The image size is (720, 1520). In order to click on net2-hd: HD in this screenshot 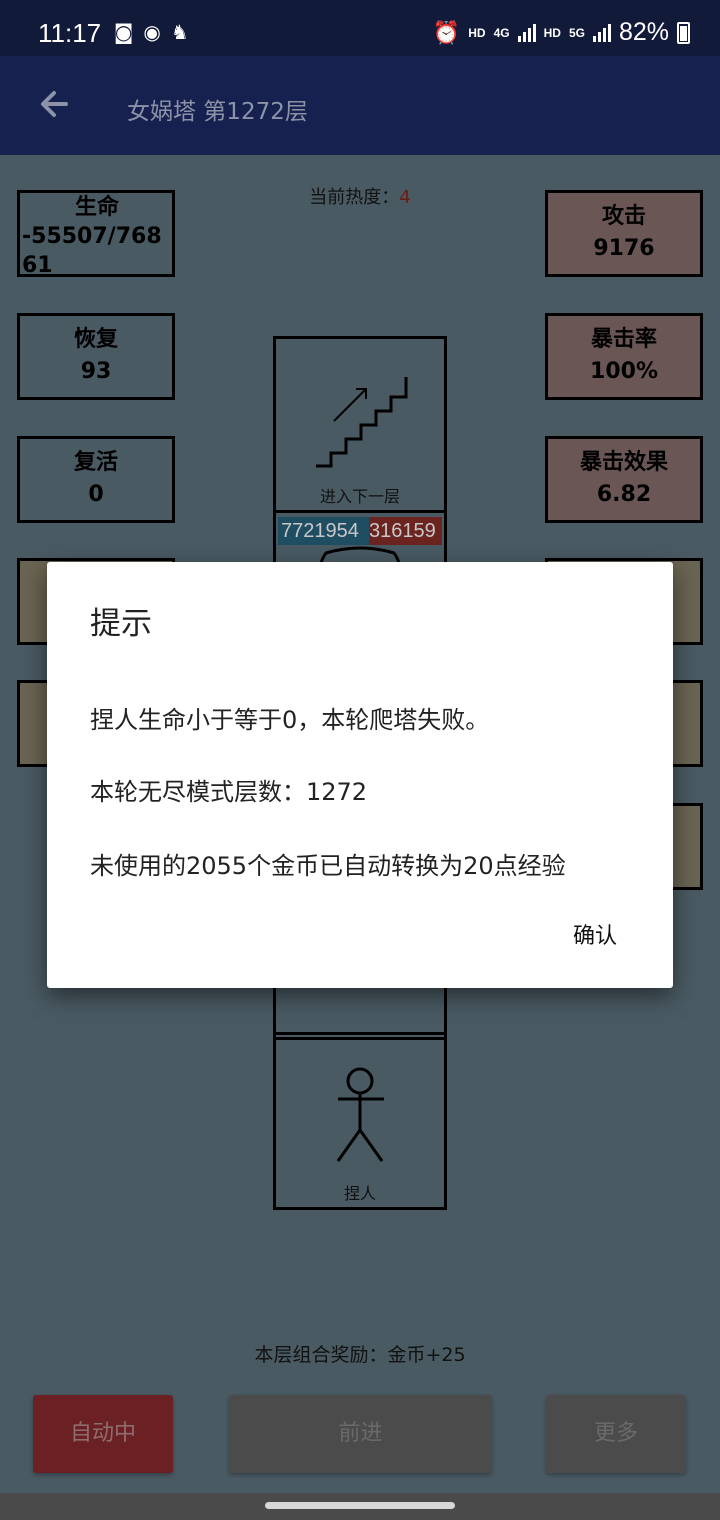, I will do `click(552, 32)`.